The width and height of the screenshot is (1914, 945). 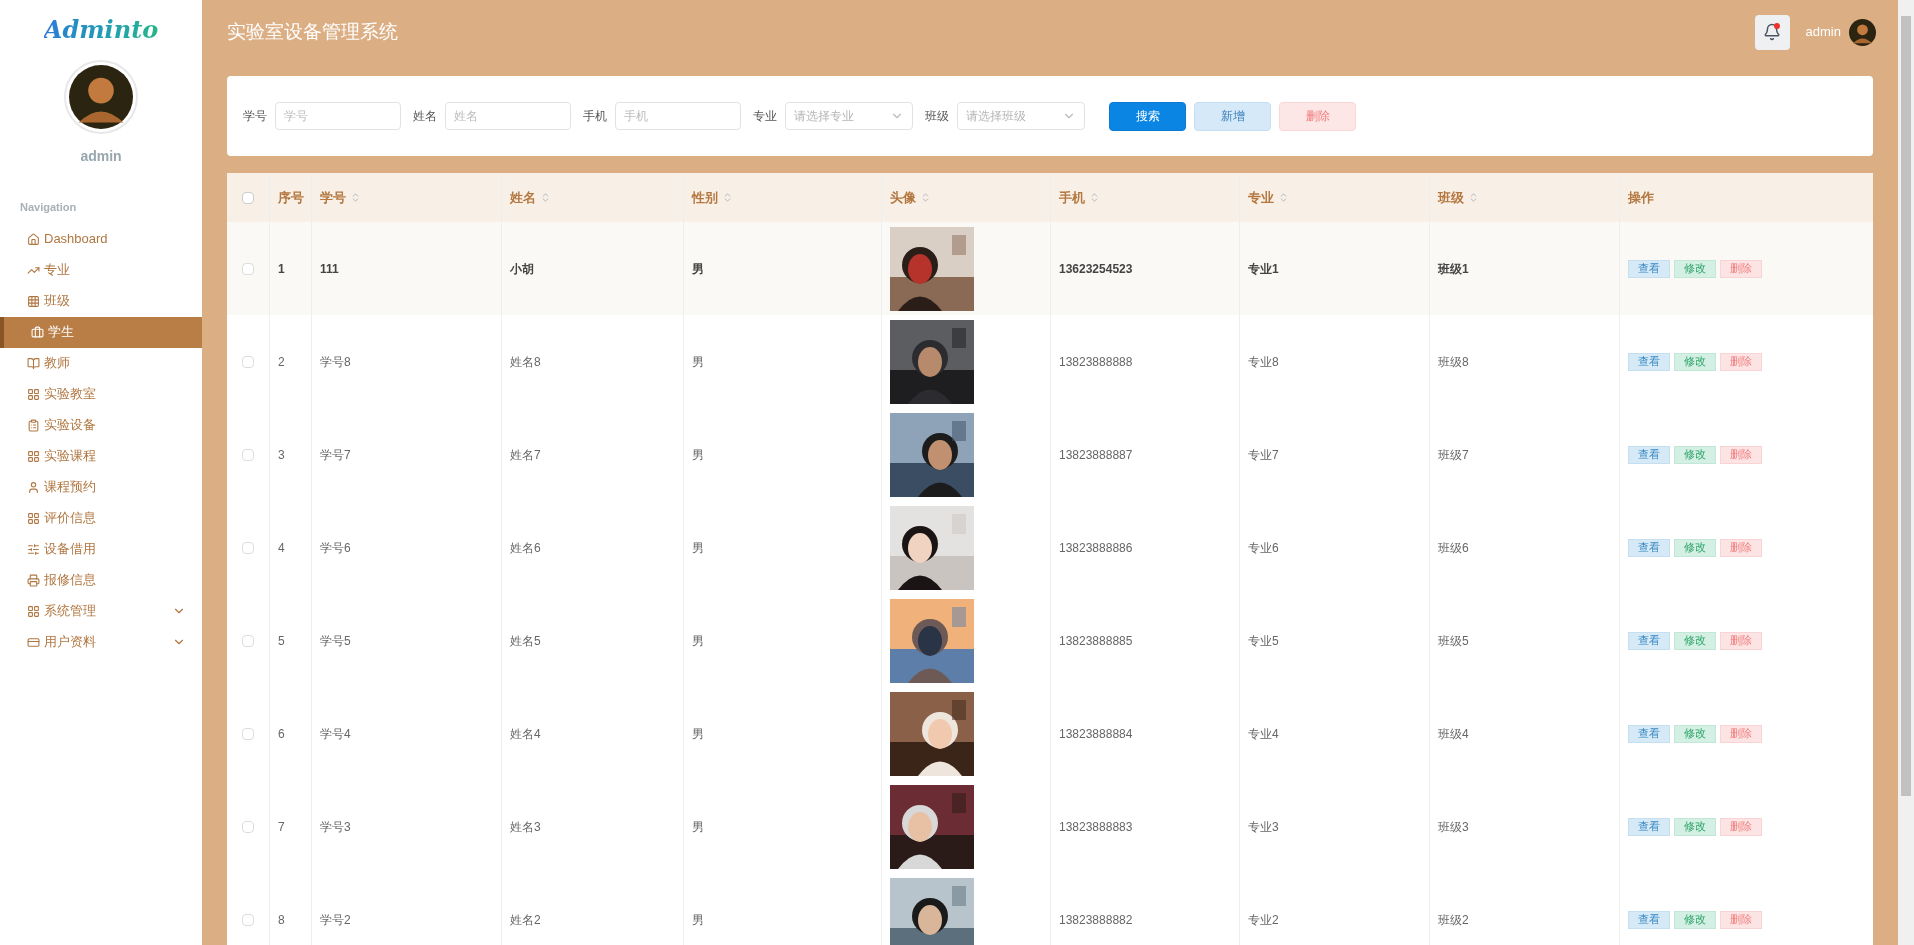 What do you see at coordinates (101, 518) in the screenshot?
I see `nav-item: 评价信息` at bounding box center [101, 518].